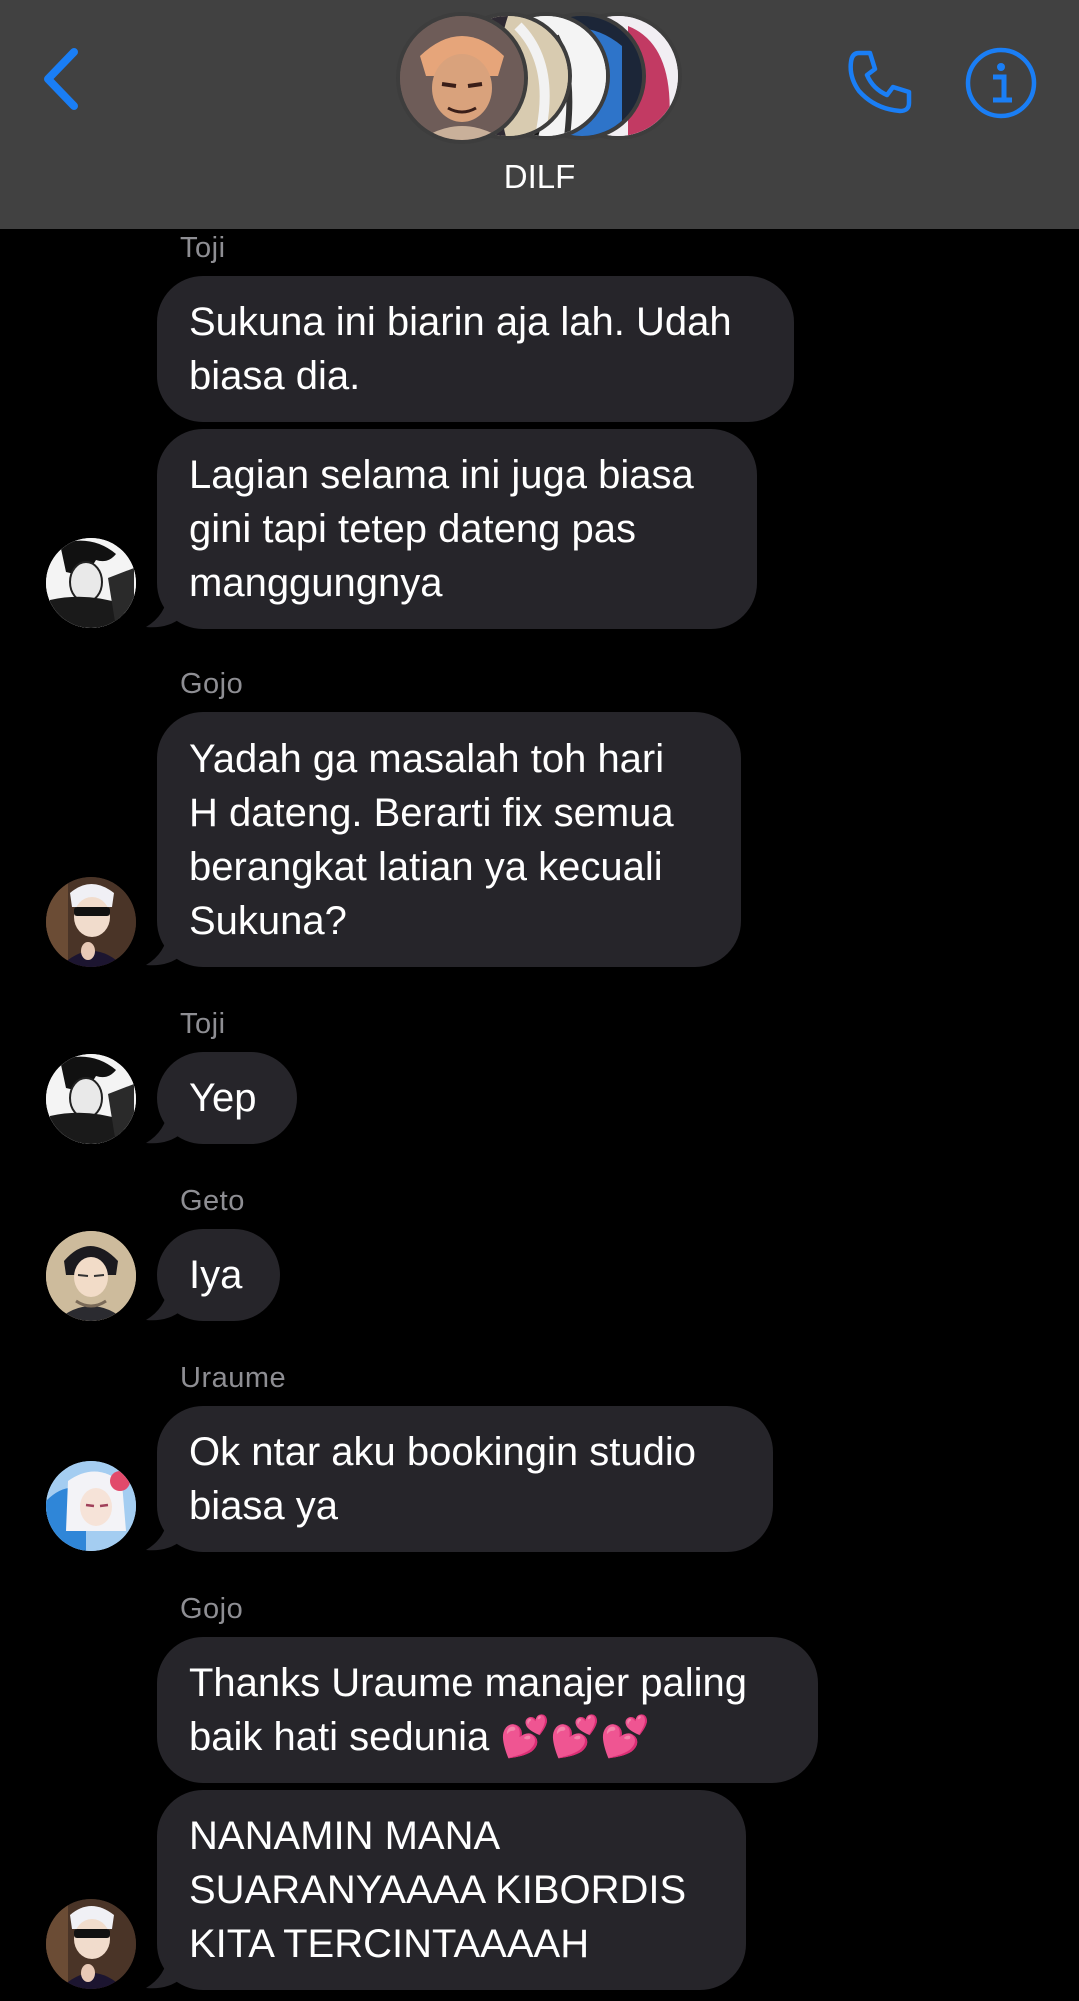  I want to click on message-bubble: Ok ntar aku bookingin studio biasa ya, so click(465, 1479).